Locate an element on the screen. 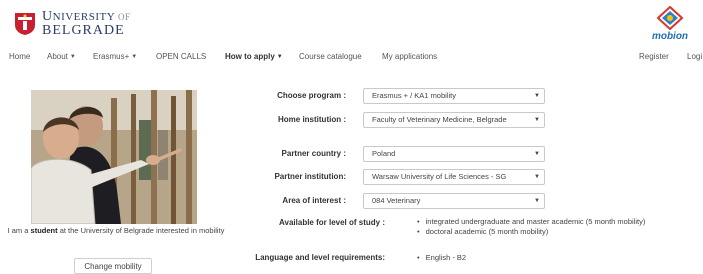 The width and height of the screenshot is (703, 274). program-select: Erasmus + / KA1 mobility ▼ is located at coordinates (454, 96).